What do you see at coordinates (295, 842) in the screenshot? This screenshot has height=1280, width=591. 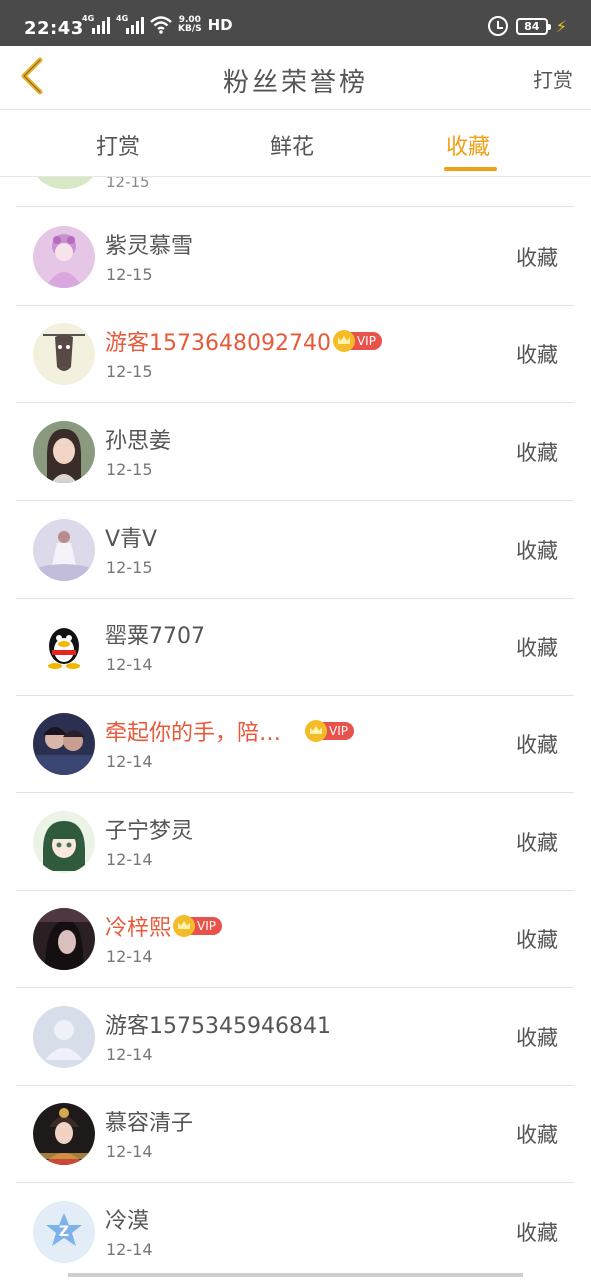 I see `list-item: 子宁梦灵 12-14 收藏` at bounding box center [295, 842].